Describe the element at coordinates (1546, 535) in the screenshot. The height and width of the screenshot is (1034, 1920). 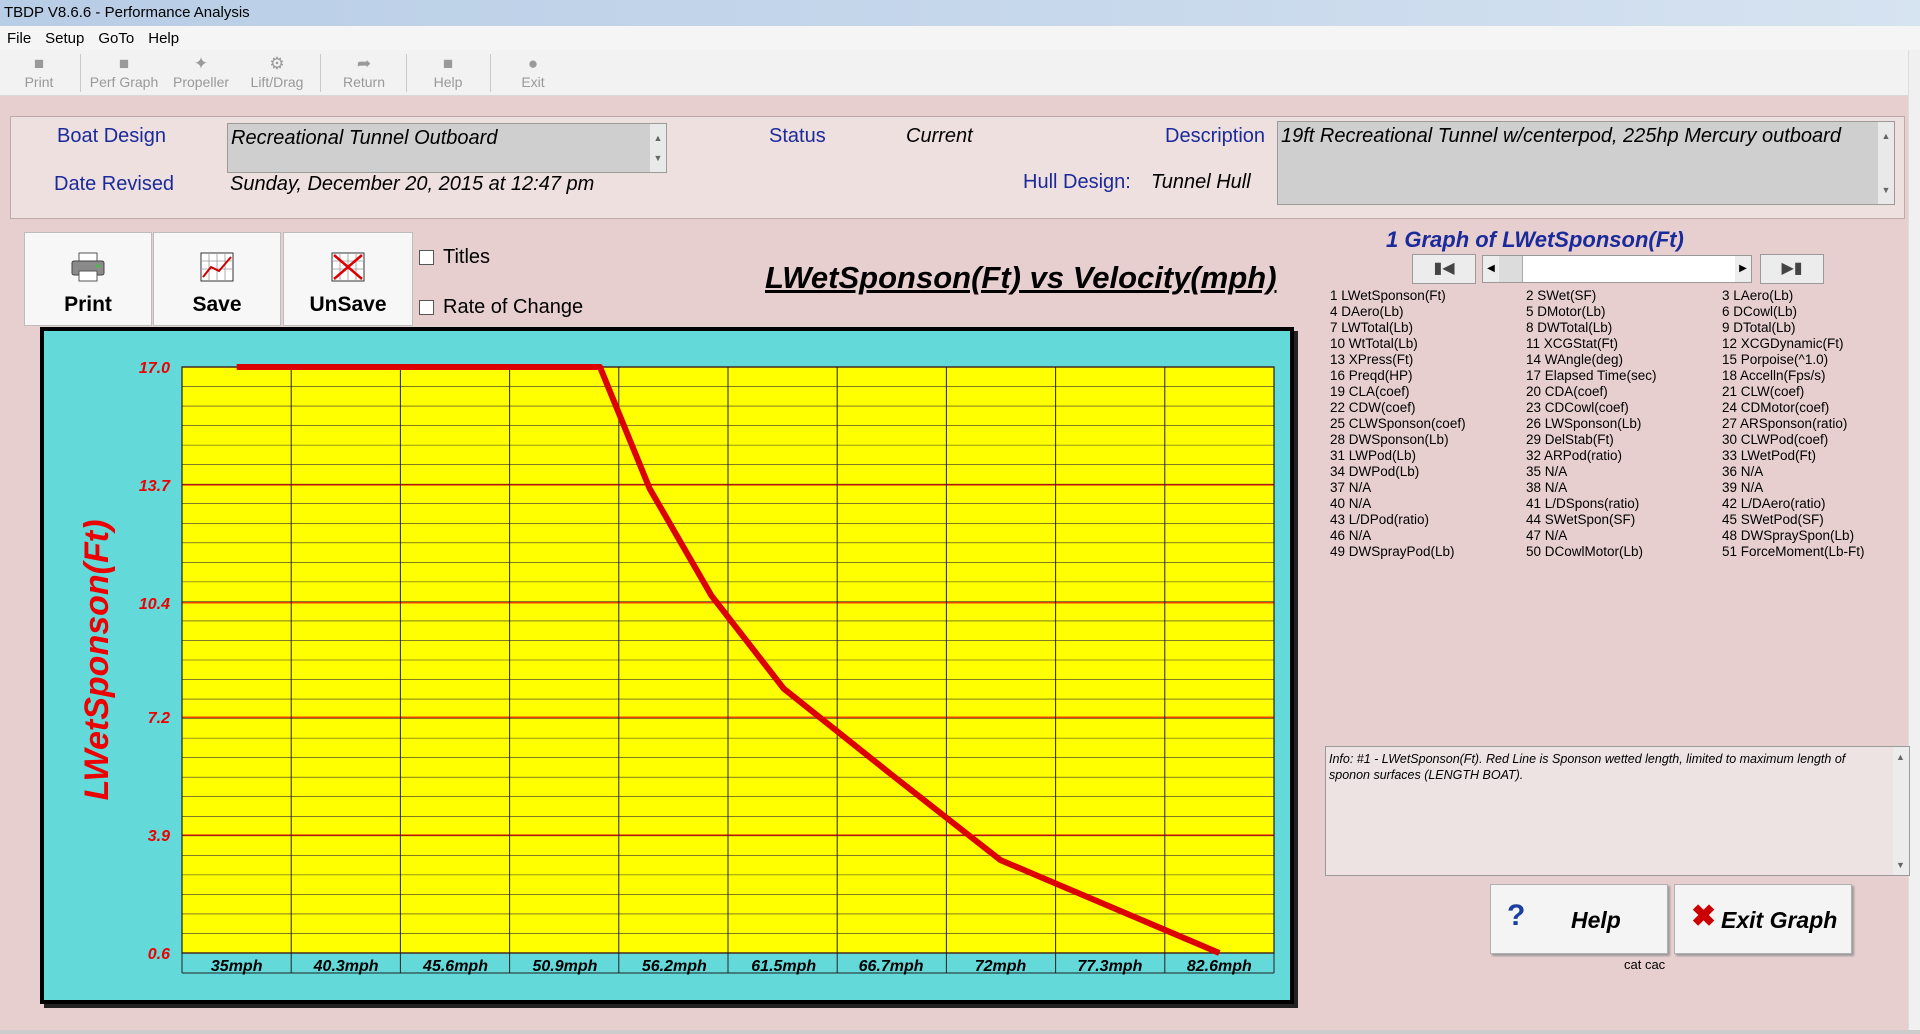
I see `graph-list-item: 47 N/A` at that location.